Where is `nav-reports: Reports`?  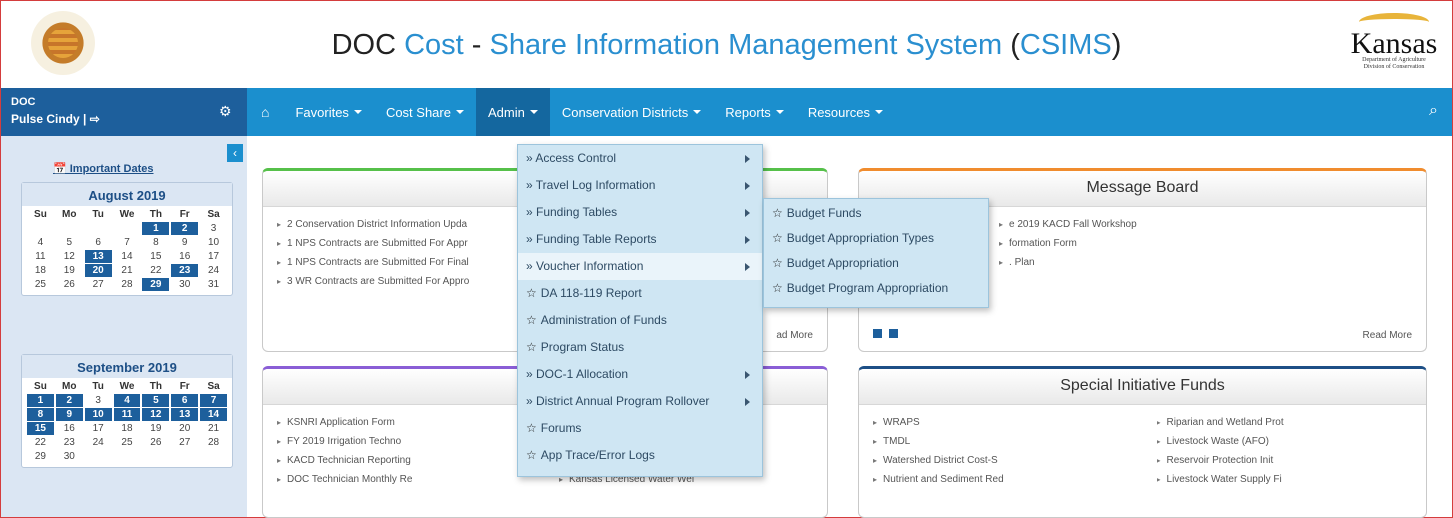 nav-reports: Reports is located at coordinates (754, 112).